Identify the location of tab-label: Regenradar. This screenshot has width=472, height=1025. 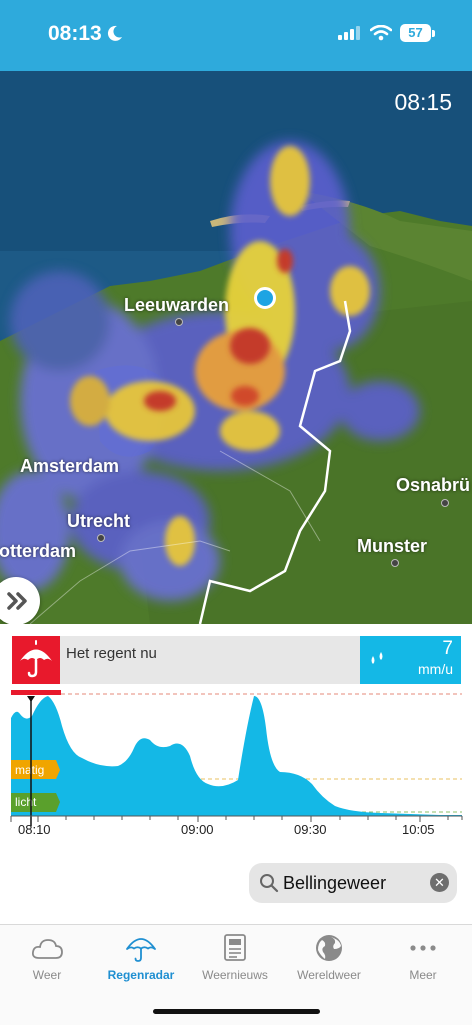
(141, 975).